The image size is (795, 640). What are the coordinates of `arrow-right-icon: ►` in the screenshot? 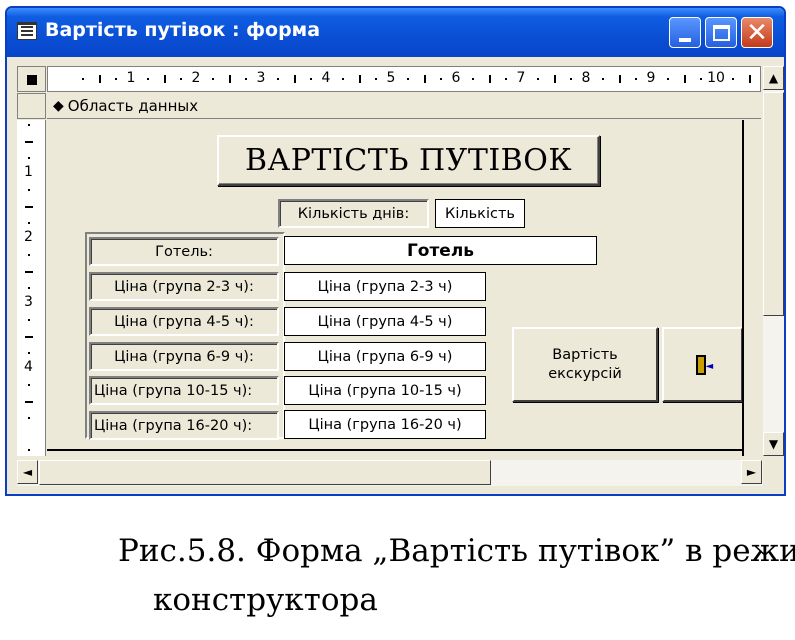 It's located at (751, 472).